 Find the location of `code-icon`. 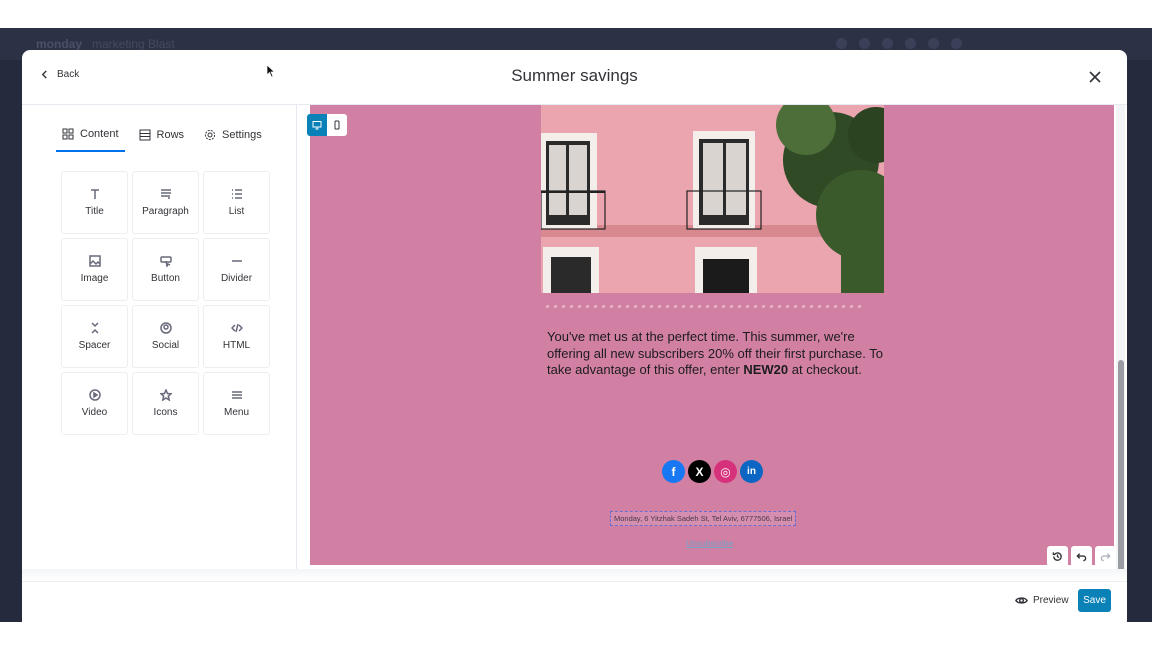

code-icon is located at coordinates (236, 328).